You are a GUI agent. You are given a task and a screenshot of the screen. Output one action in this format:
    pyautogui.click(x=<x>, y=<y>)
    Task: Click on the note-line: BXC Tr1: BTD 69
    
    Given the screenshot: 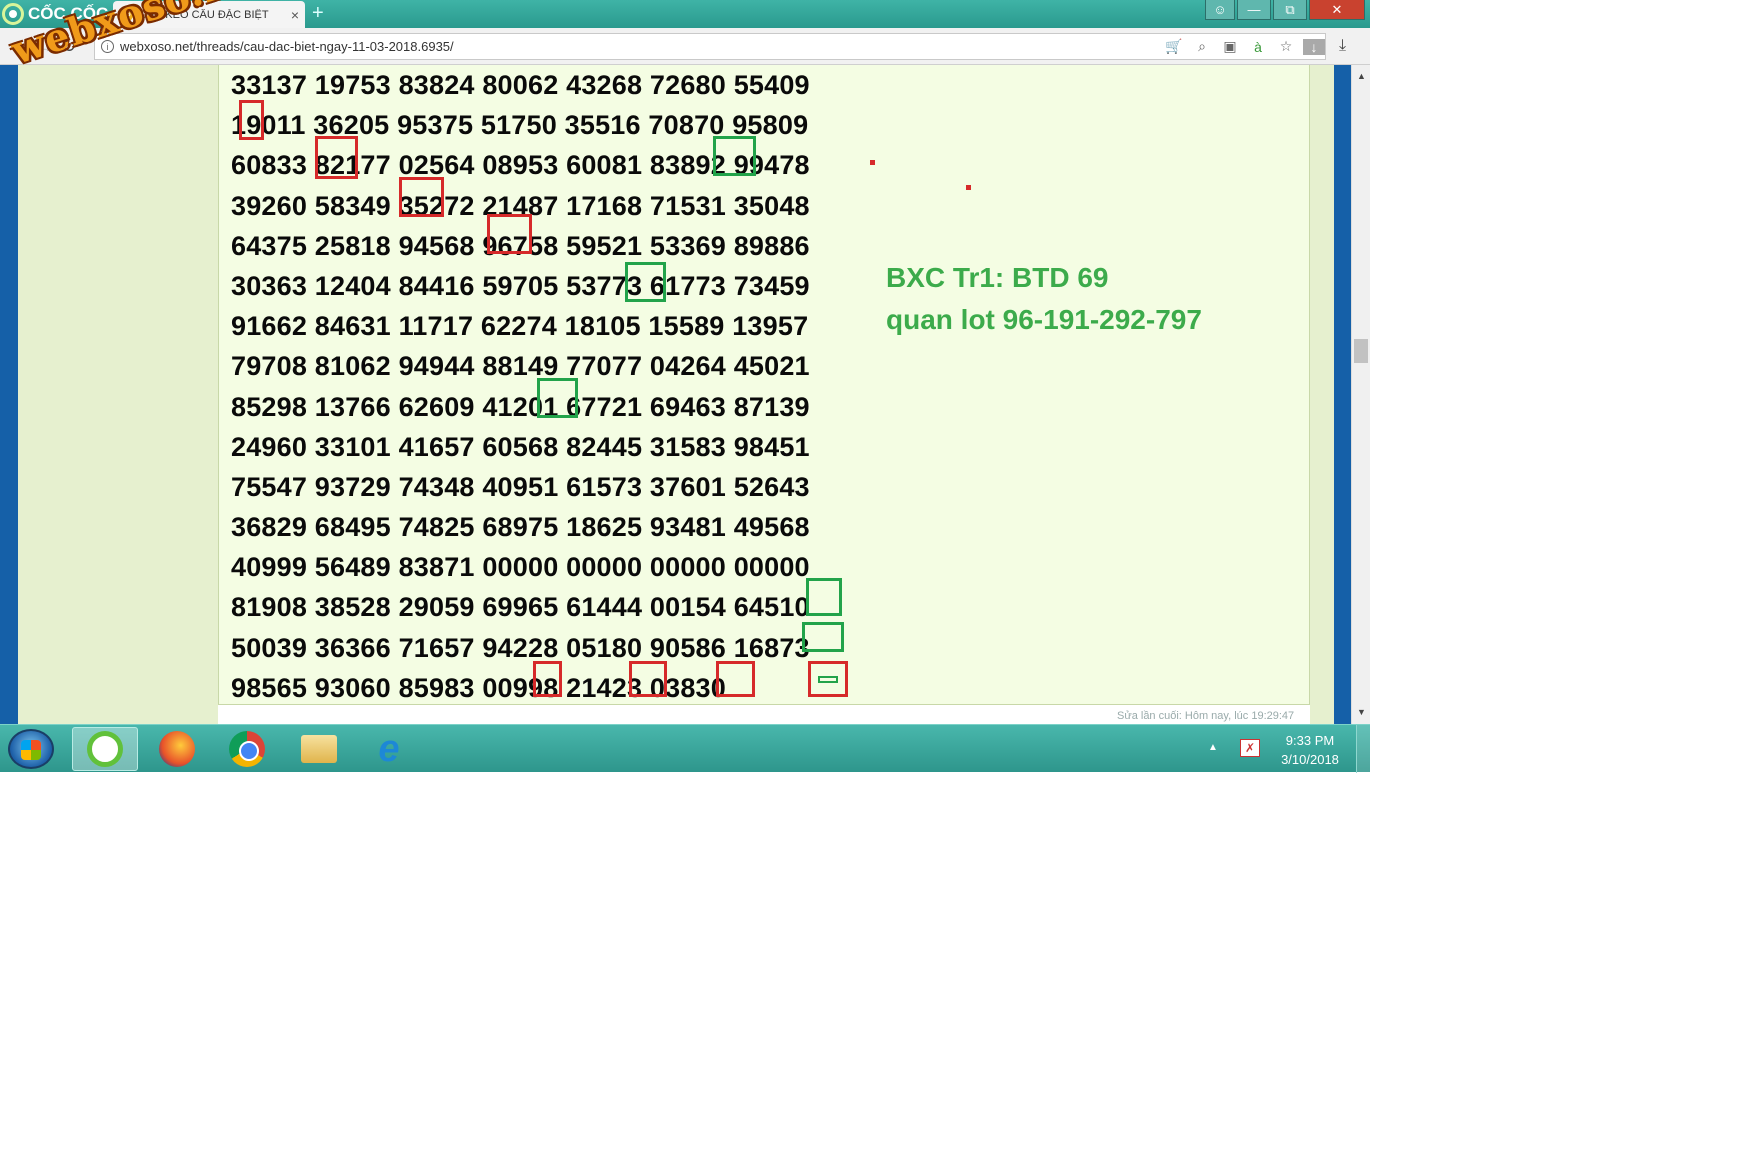 What is the action you would take?
    pyautogui.click(x=997, y=277)
    